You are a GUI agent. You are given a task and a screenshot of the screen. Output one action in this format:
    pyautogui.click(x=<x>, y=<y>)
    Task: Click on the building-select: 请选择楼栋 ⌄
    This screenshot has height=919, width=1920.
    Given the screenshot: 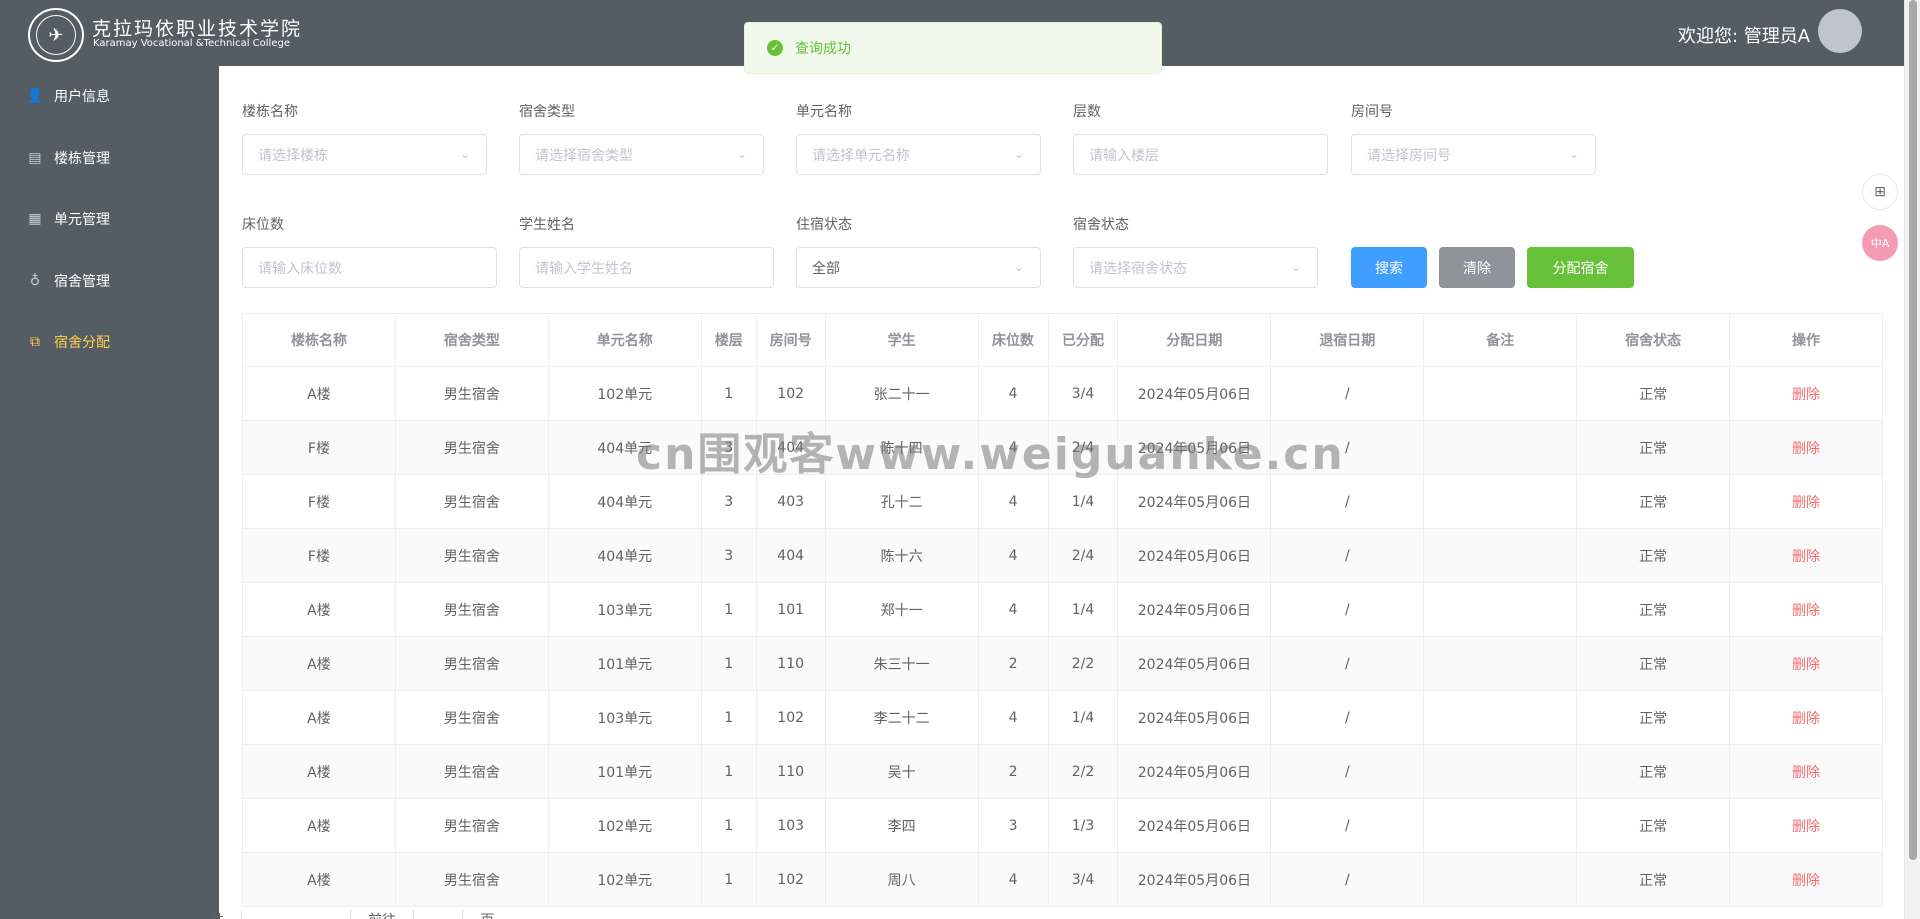 What is the action you would take?
    pyautogui.click(x=364, y=154)
    